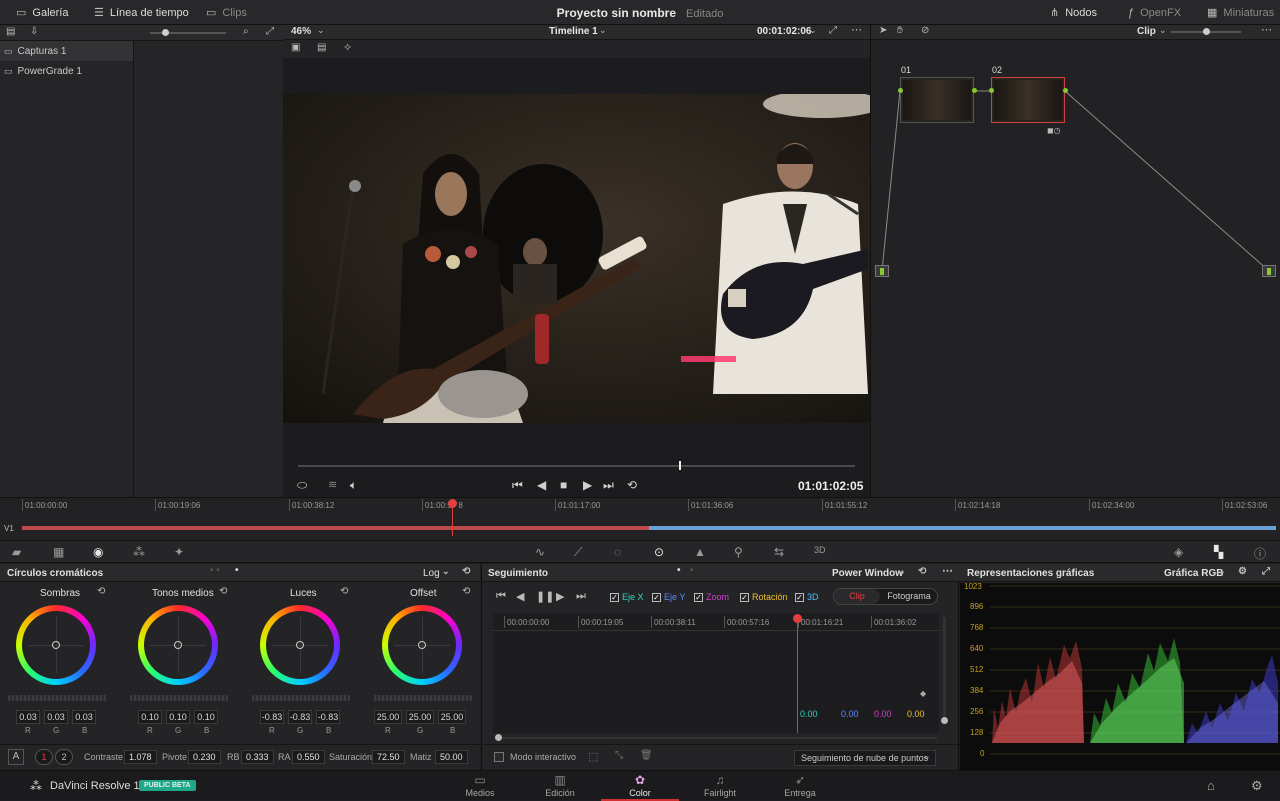 Image resolution: width=1280 pixels, height=801 pixels. I want to click on key-icon: ⚲, so click(738, 552).